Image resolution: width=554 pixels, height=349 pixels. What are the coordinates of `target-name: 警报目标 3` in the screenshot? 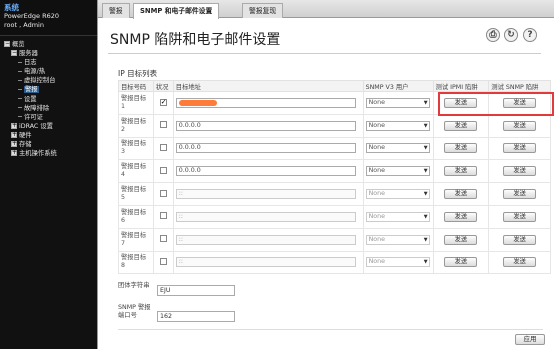 It's located at (136, 148).